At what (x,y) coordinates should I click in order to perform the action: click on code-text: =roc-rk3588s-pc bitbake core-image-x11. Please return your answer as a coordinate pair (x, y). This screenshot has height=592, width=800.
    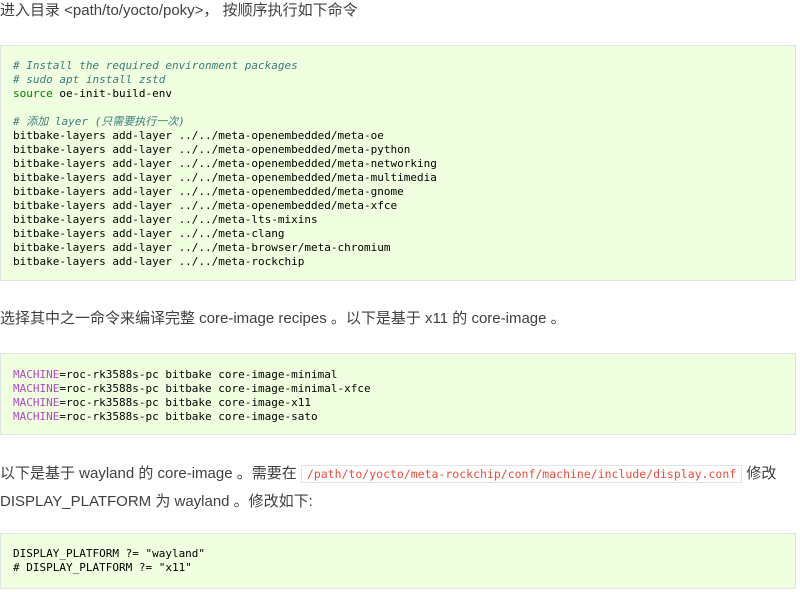
    Looking at the image, I should click on (185, 402).